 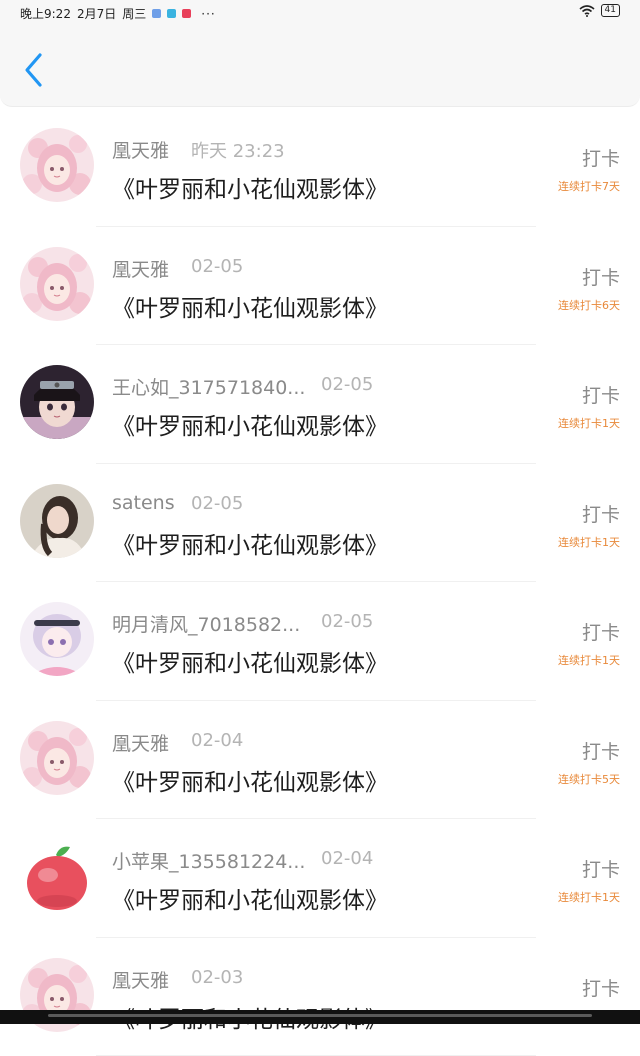 What do you see at coordinates (587, 11) in the screenshot?
I see `wifi-icon` at bounding box center [587, 11].